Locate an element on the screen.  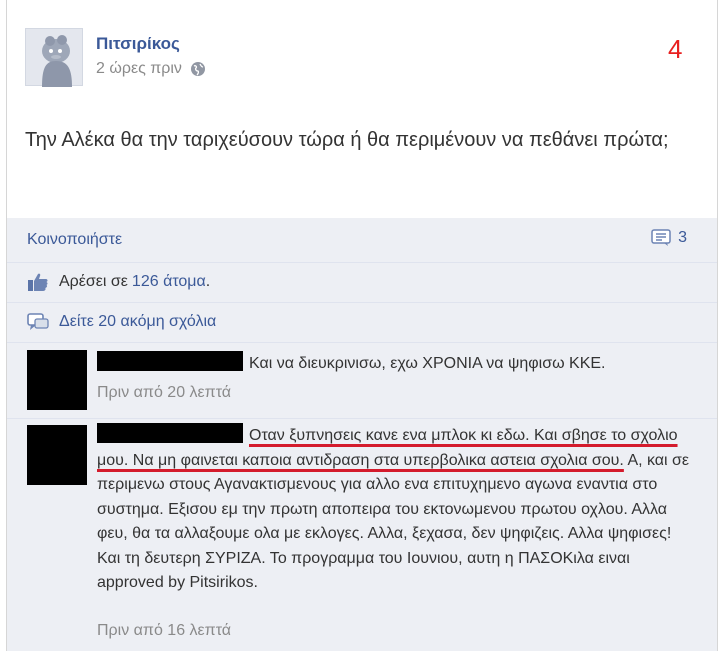
comment-timestamp: Πριν από 20 λεπτά is located at coordinates (164, 393).